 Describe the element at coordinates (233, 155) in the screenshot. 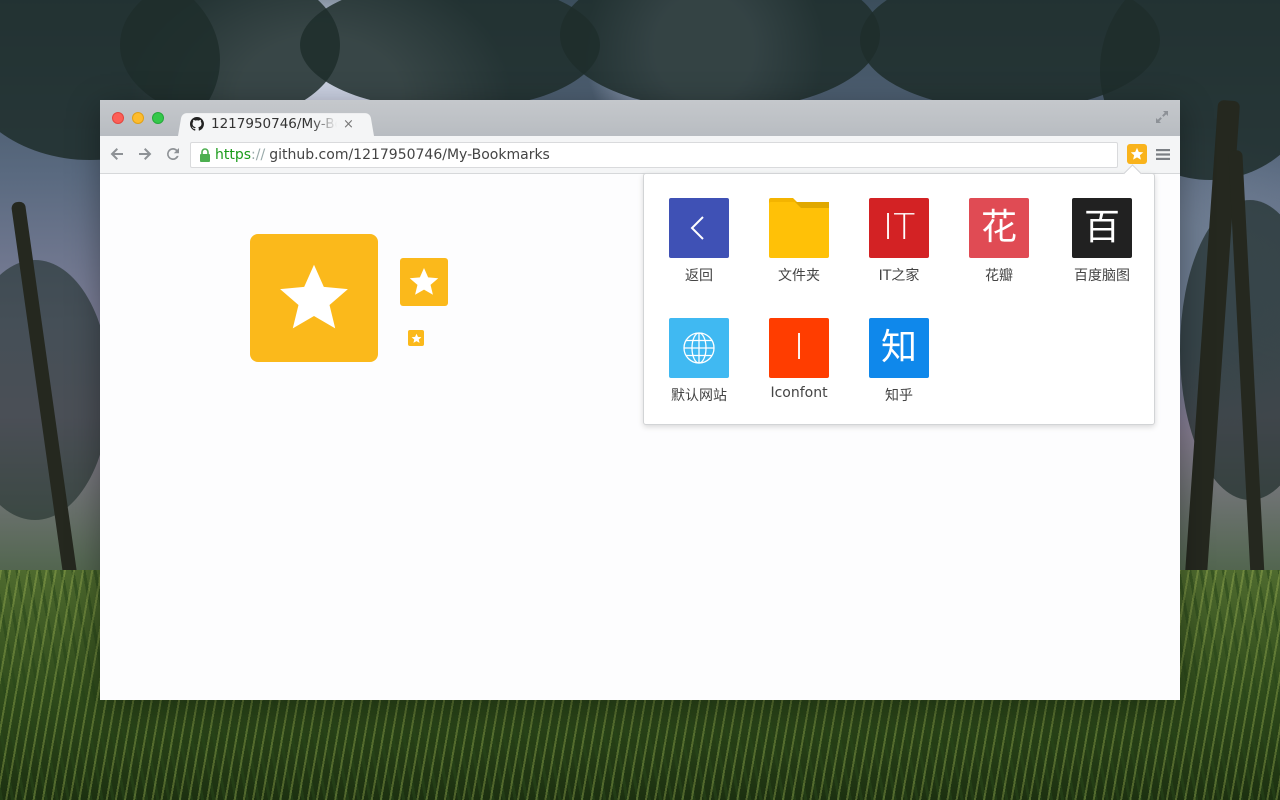

I see `url-scheme: https` at that location.